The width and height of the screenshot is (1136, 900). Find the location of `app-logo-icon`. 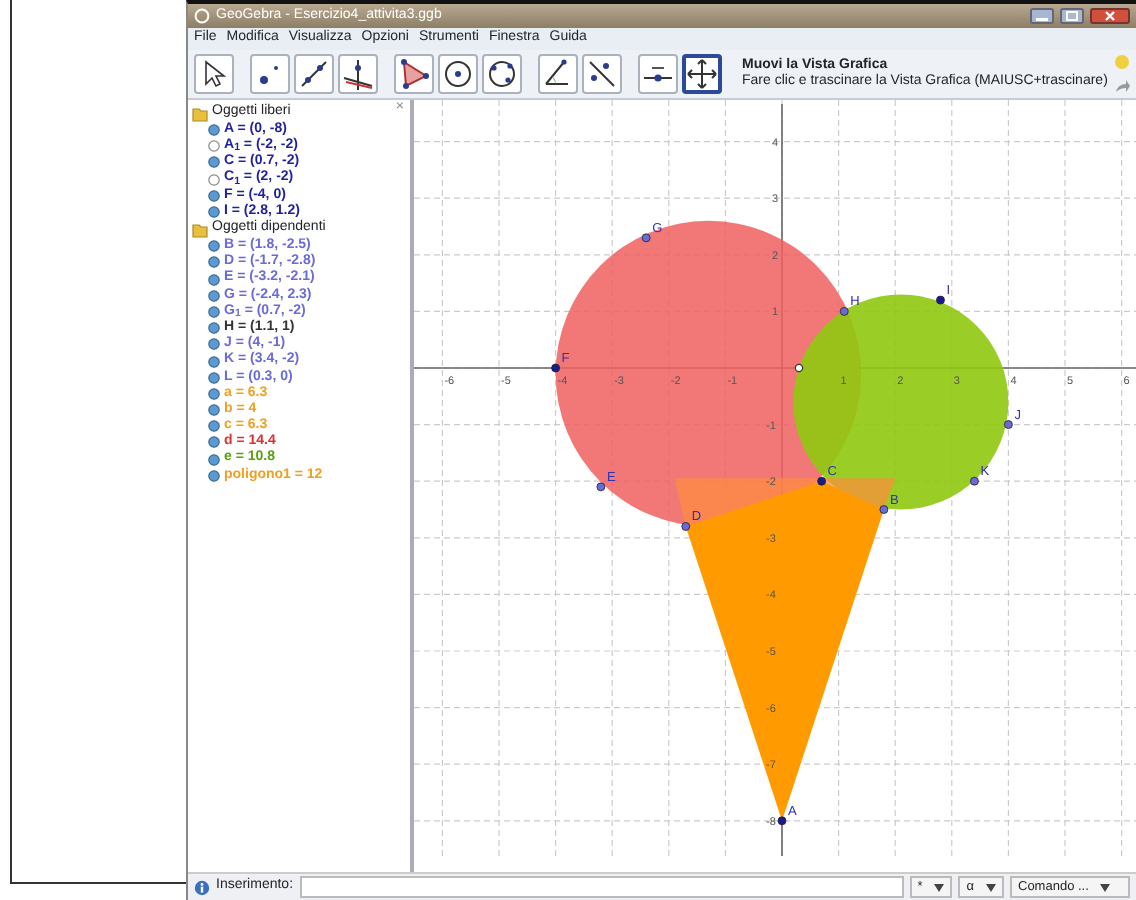

app-logo-icon is located at coordinates (202, 16).